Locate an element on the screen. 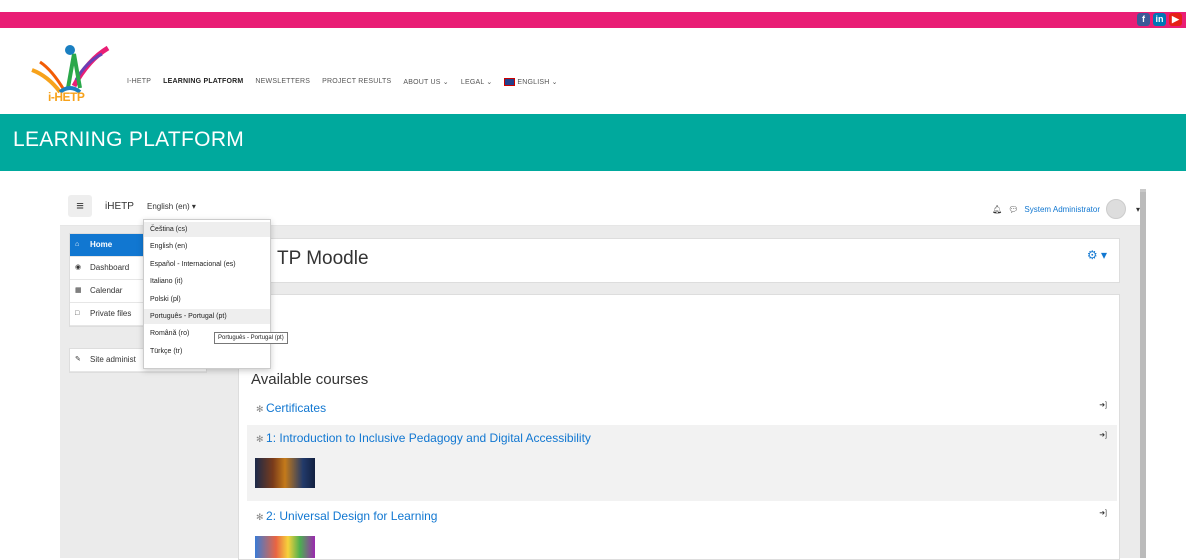  social-links: f in ▶ is located at coordinates (1159, 19).